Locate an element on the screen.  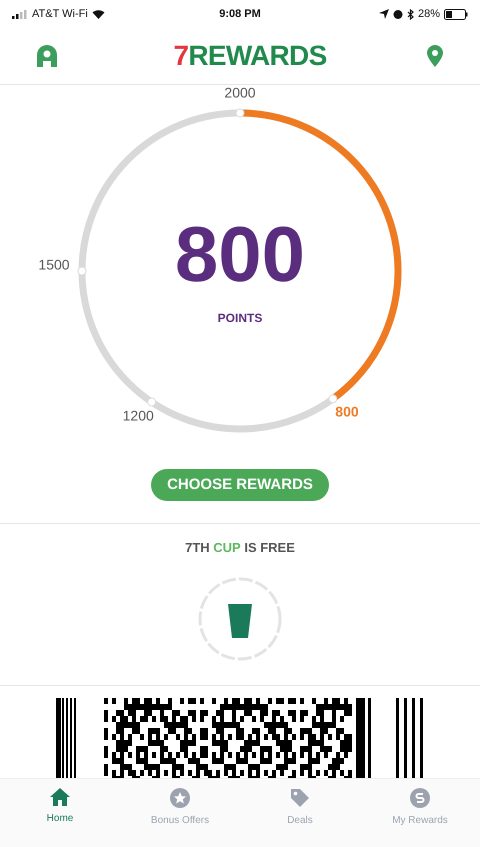
points-label: POINTS is located at coordinates (240, 318).